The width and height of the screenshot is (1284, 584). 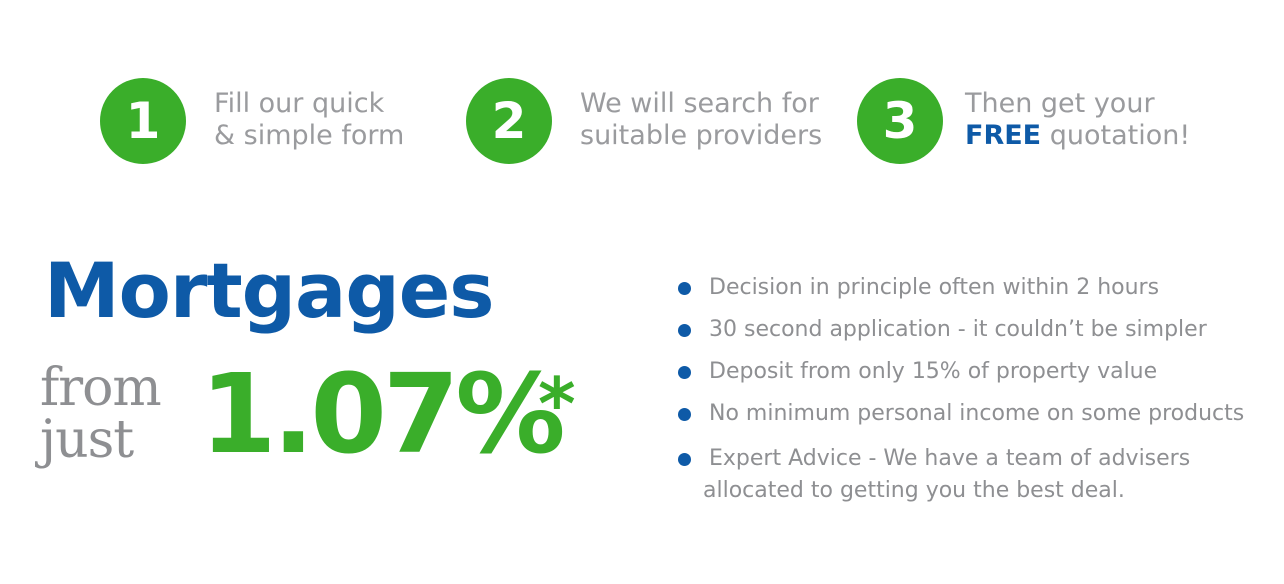 What do you see at coordinates (1116, 135) in the screenshot?
I see `step-3-line-2-rest: quotation!` at bounding box center [1116, 135].